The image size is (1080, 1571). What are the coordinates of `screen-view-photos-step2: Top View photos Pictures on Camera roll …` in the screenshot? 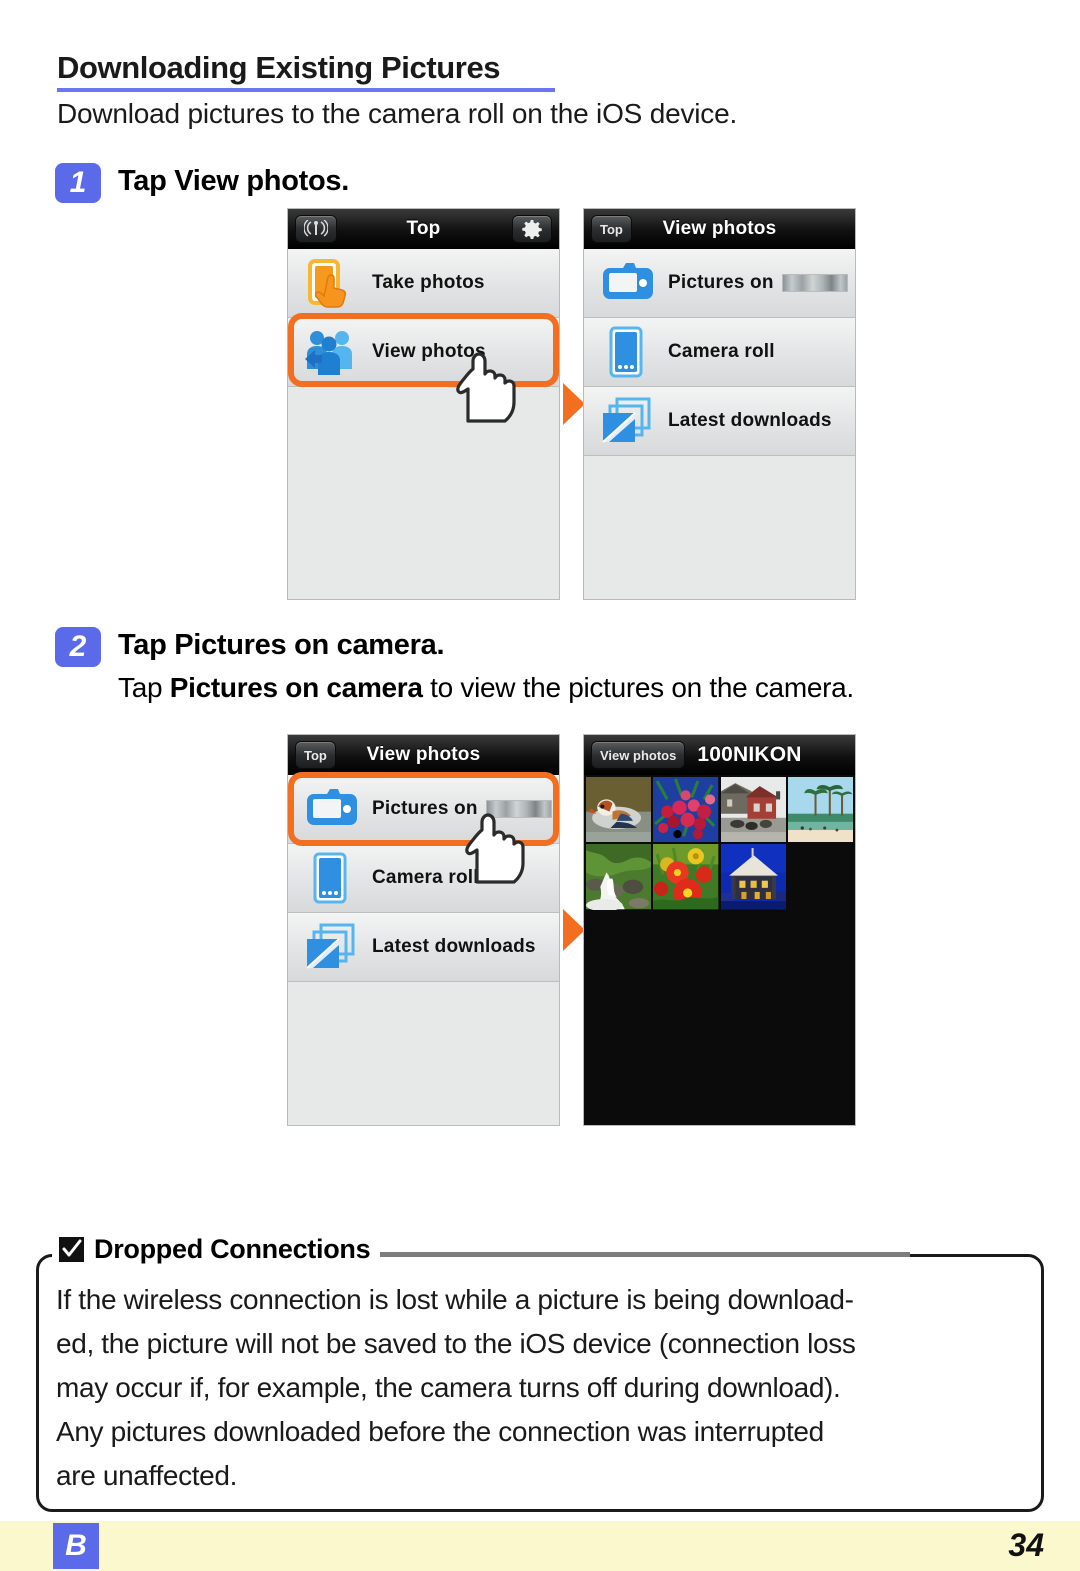 It's located at (423, 930).